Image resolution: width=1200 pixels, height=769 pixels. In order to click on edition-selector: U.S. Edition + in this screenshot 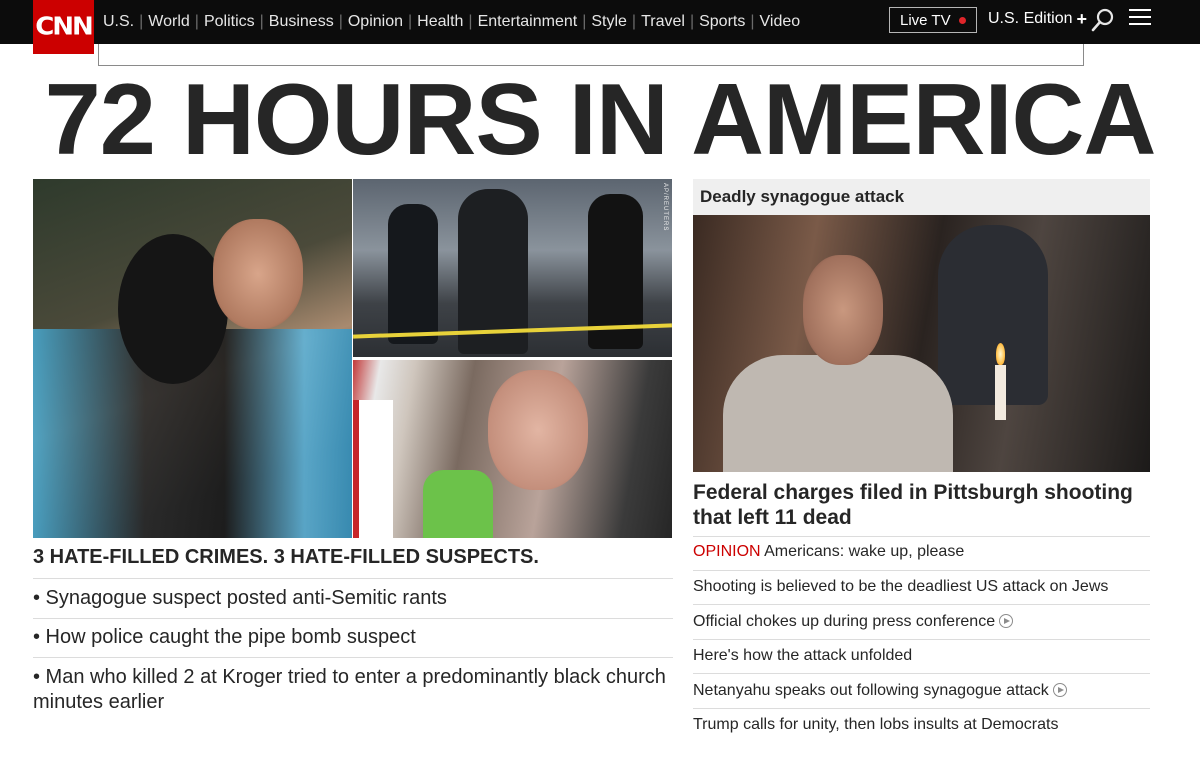, I will do `click(1037, 19)`.